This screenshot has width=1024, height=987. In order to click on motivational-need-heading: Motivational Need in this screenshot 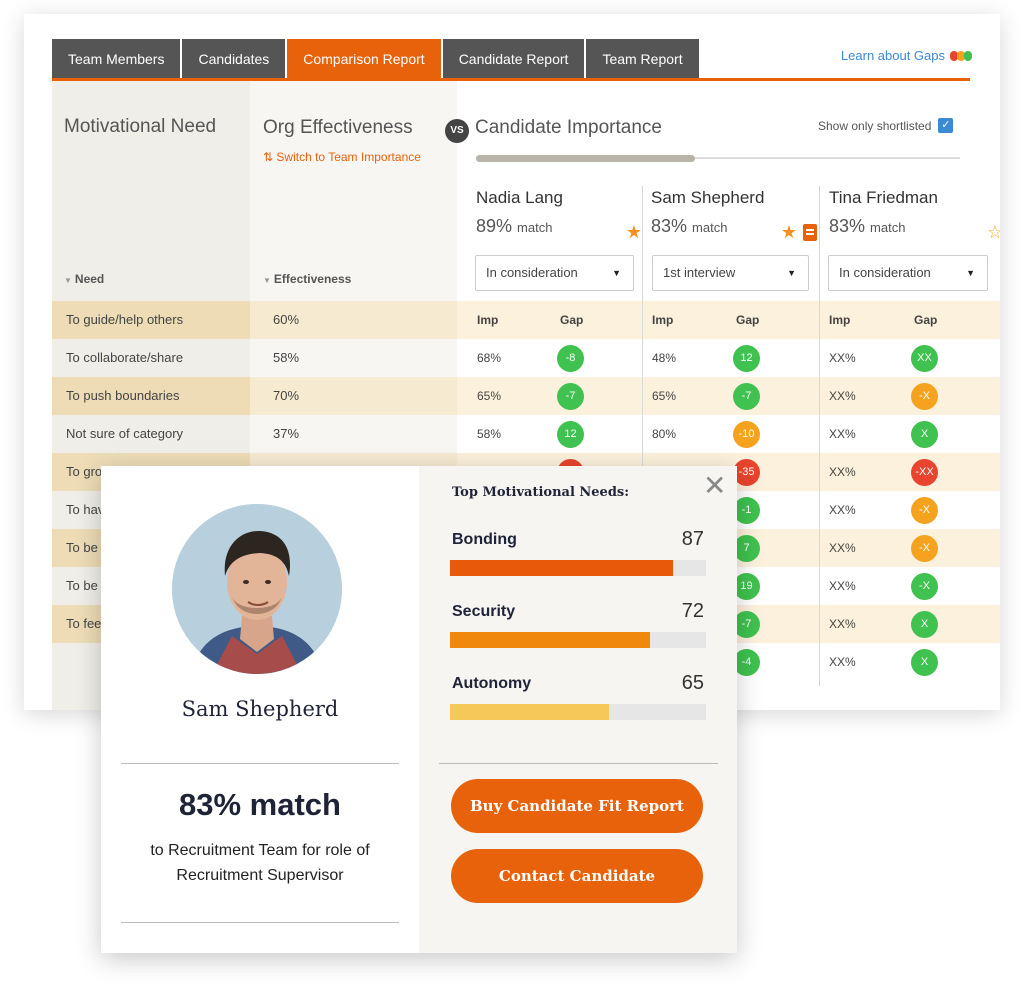, I will do `click(140, 126)`.